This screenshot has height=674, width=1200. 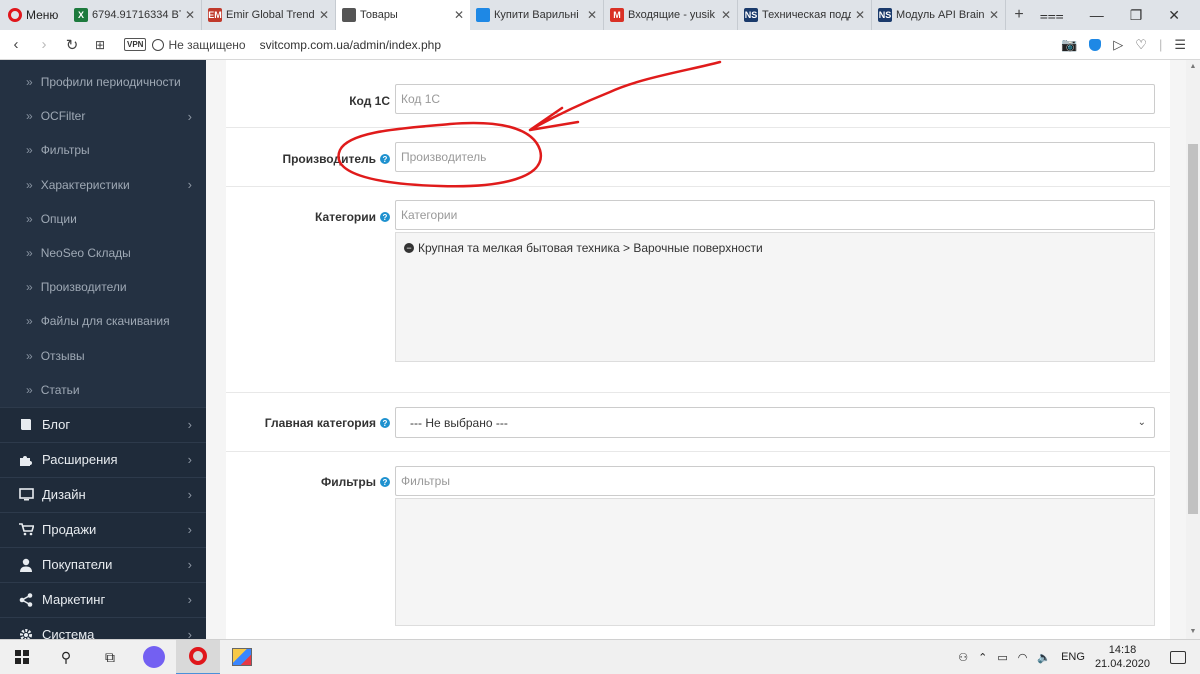 I want to click on tab-search-icon: ⩶, so click(x=1052, y=15).